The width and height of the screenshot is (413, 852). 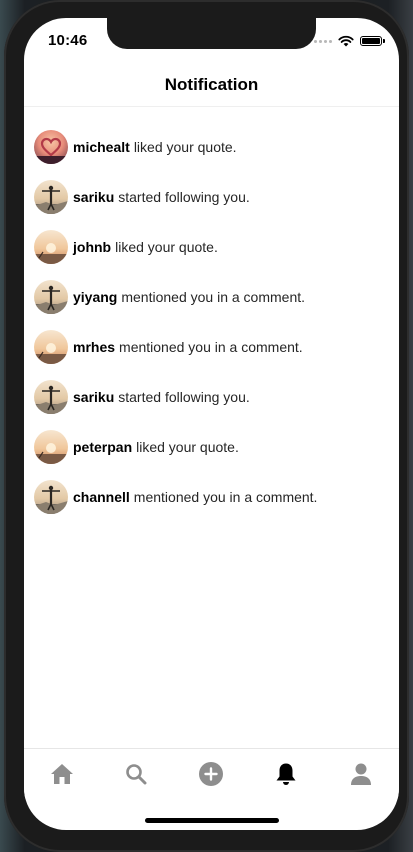 I want to click on username-link: peterpan, so click(x=102, y=447).